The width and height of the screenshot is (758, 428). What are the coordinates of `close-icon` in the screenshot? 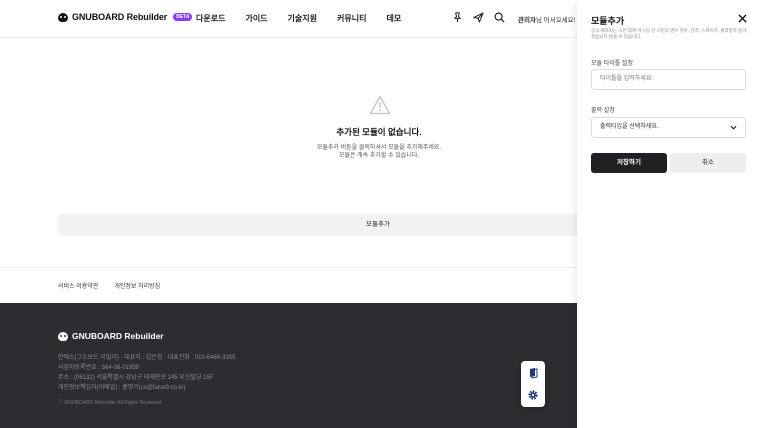 It's located at (742, 18).